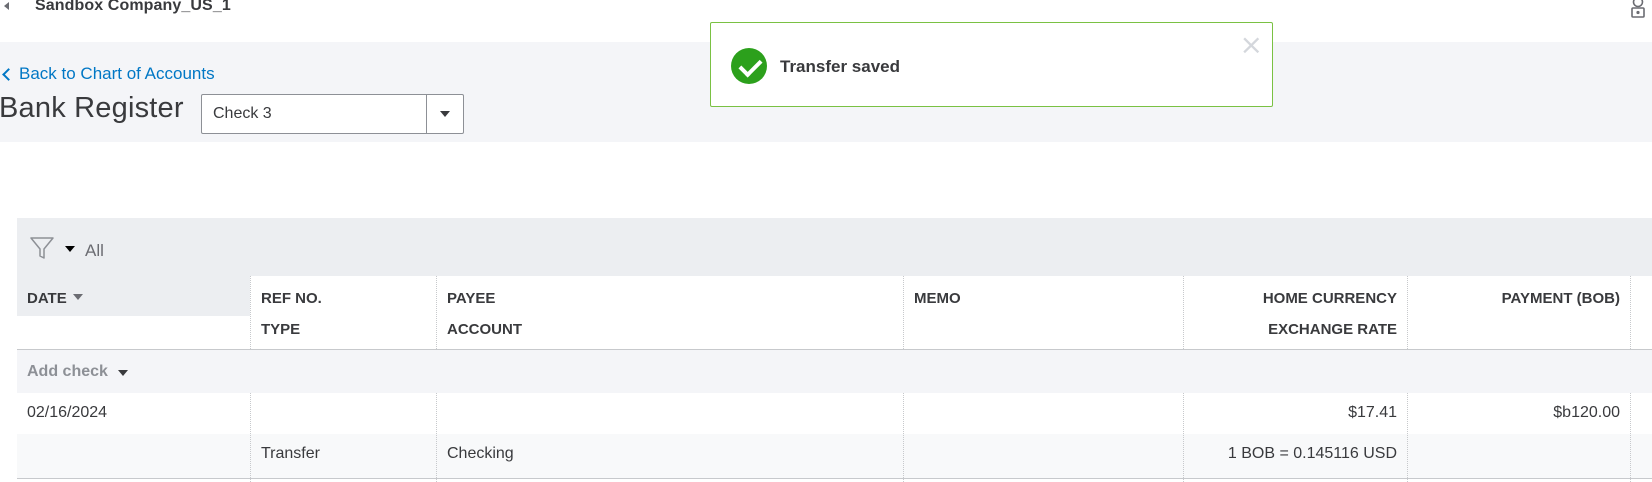 This screenshot has width=1652, height=482. What do you see at coordinates (484, 329) in the screenshot?
I see `column-header-account: ACCOUNT` at bounding box center [484, 329].